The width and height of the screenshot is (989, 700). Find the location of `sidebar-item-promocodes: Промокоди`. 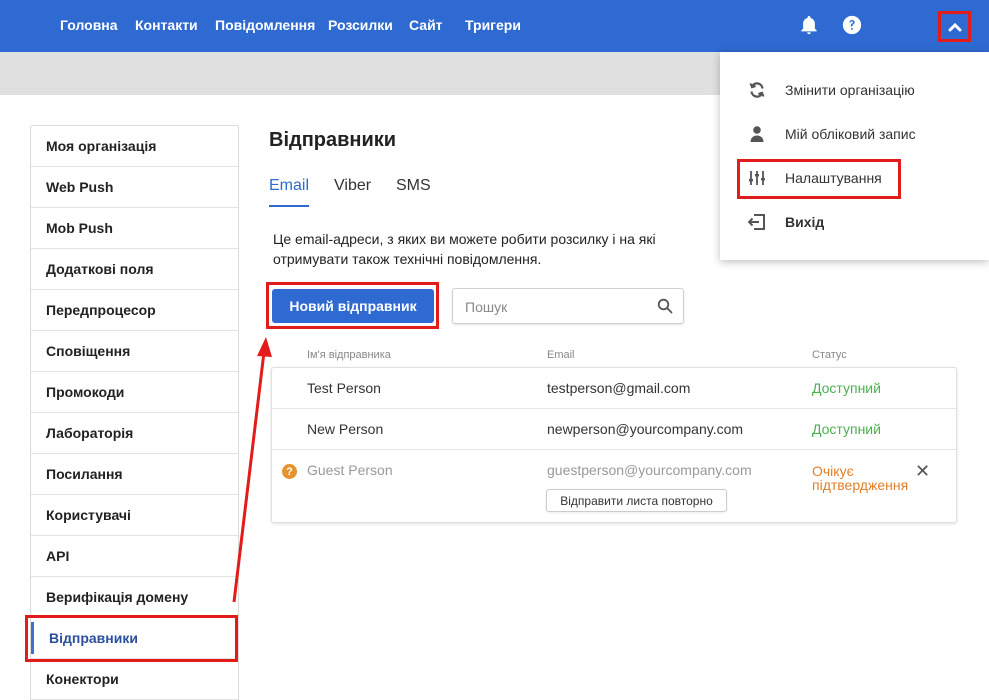

sidebar-item-promocodes: Промокоди is located at coordinates (134, 392).